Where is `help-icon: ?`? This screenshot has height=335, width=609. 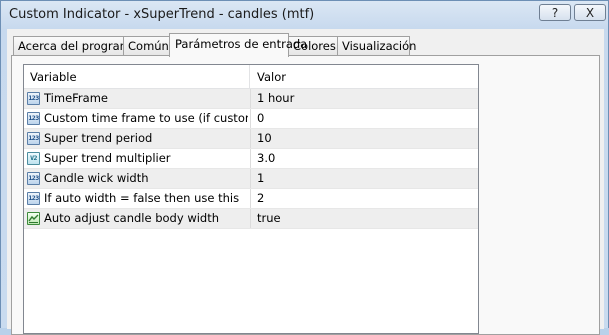
help-icon: ? is located at coordinates (555, 12).